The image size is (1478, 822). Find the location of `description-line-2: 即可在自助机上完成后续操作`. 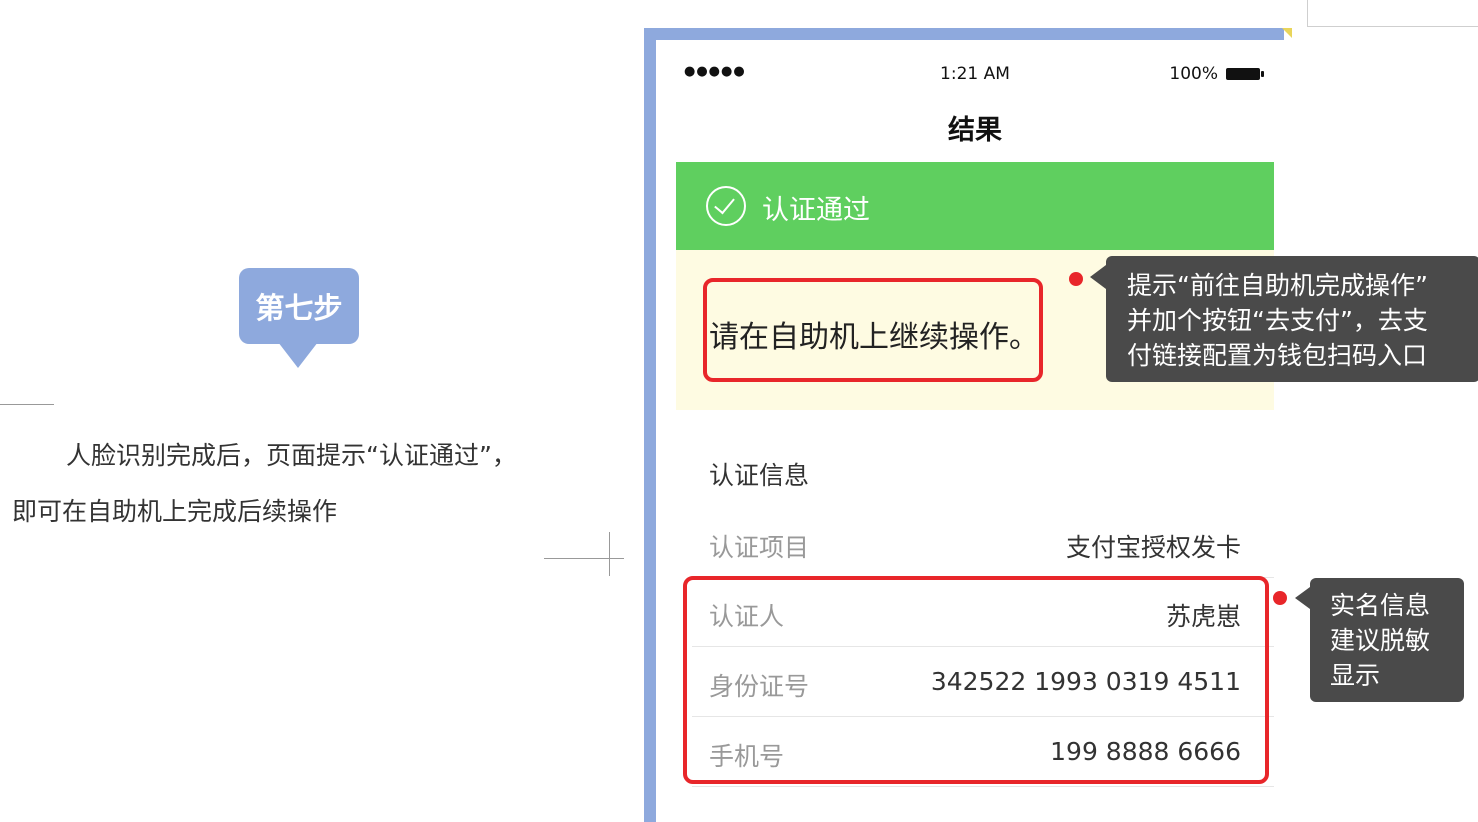

description-line-2: 即可在自助机上完成后续操作 is located at coordinates (175, 511).